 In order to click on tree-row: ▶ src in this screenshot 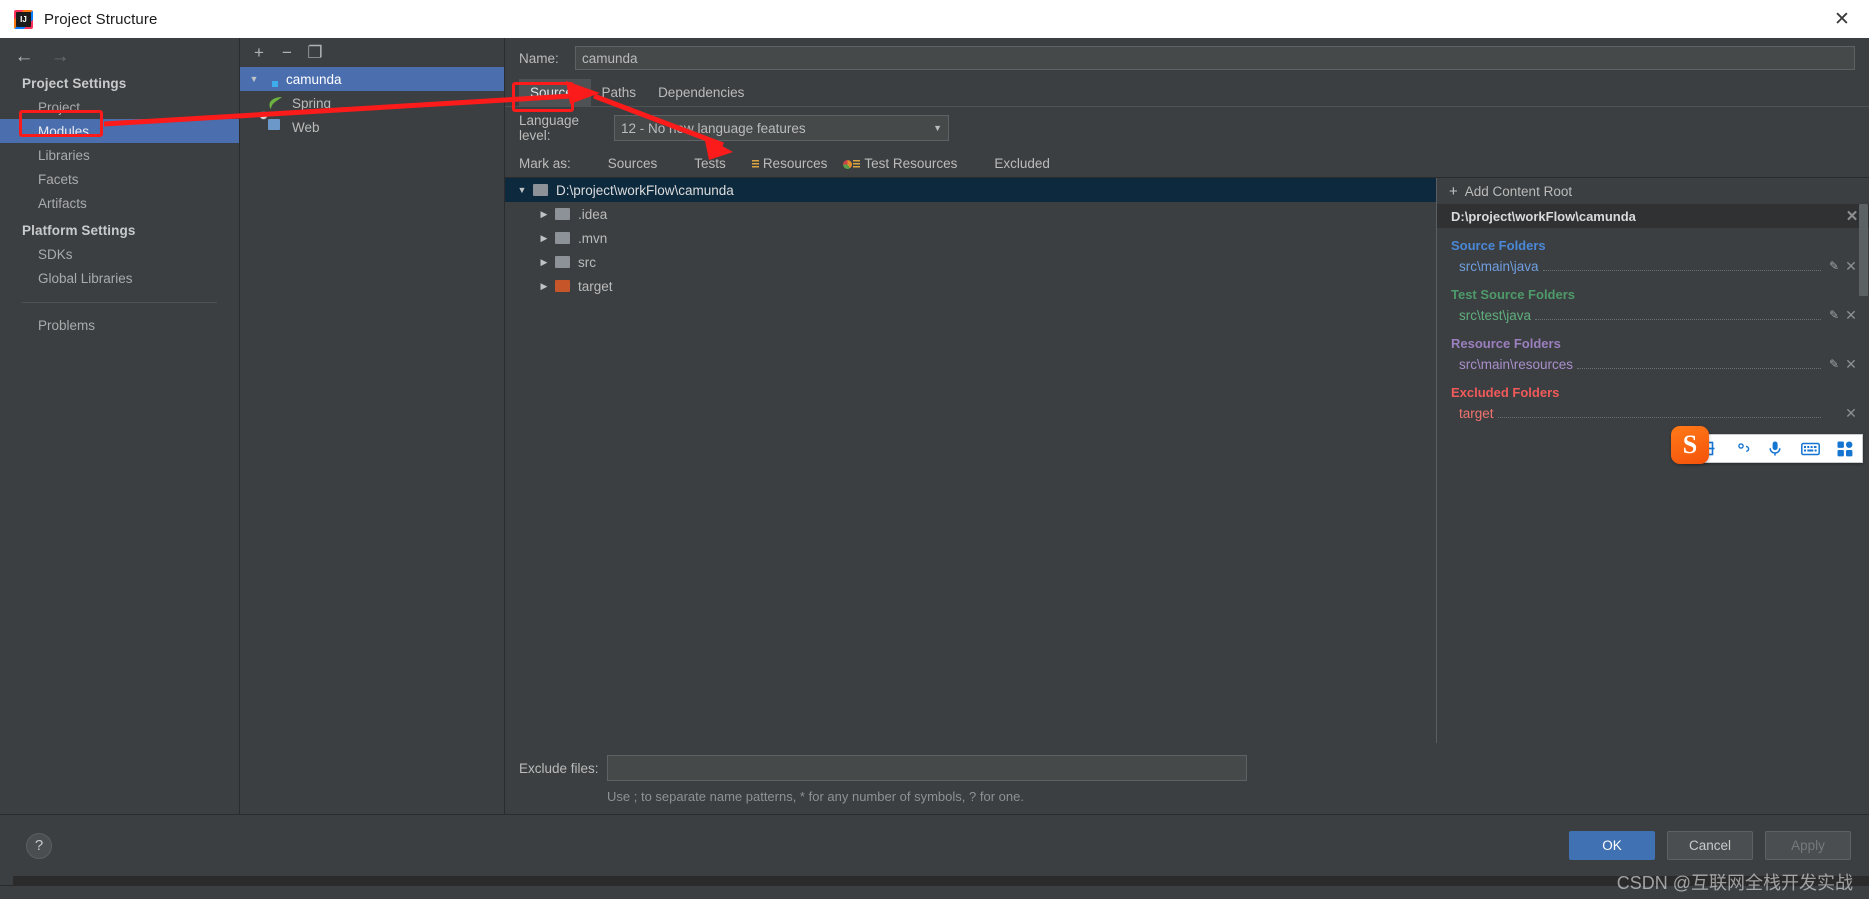, I will do `click(970, 262)`.